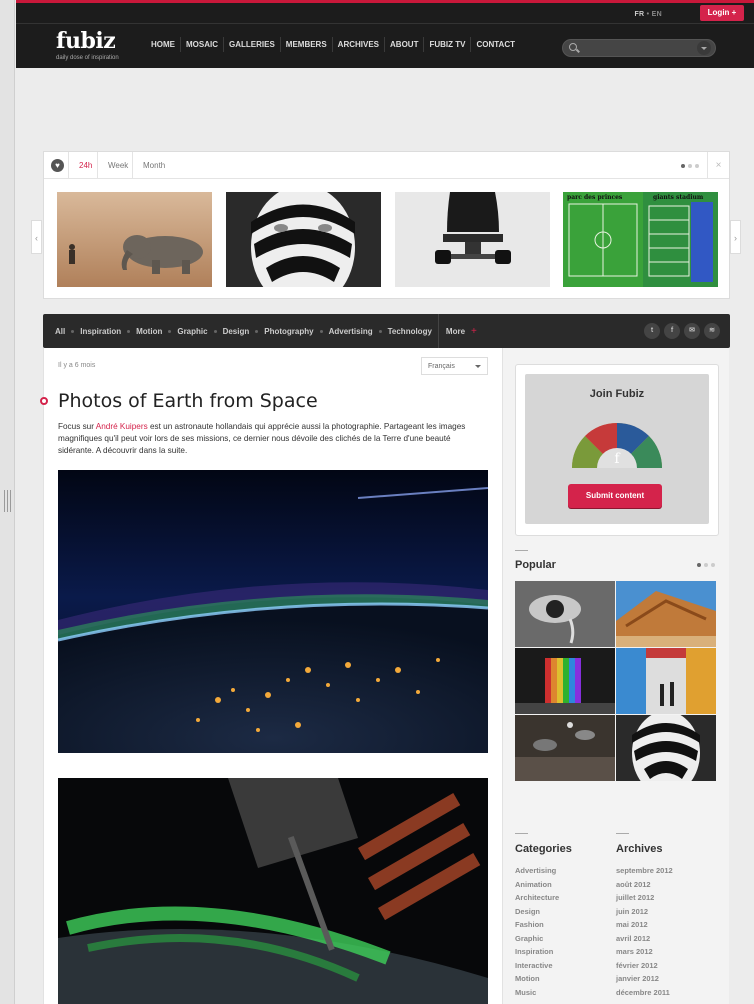 This screenshot has height=1004, width=754. Describe the element at coordinates (648, 14) in the screenshot. I see `language-switcher: FR • EN` at that location.